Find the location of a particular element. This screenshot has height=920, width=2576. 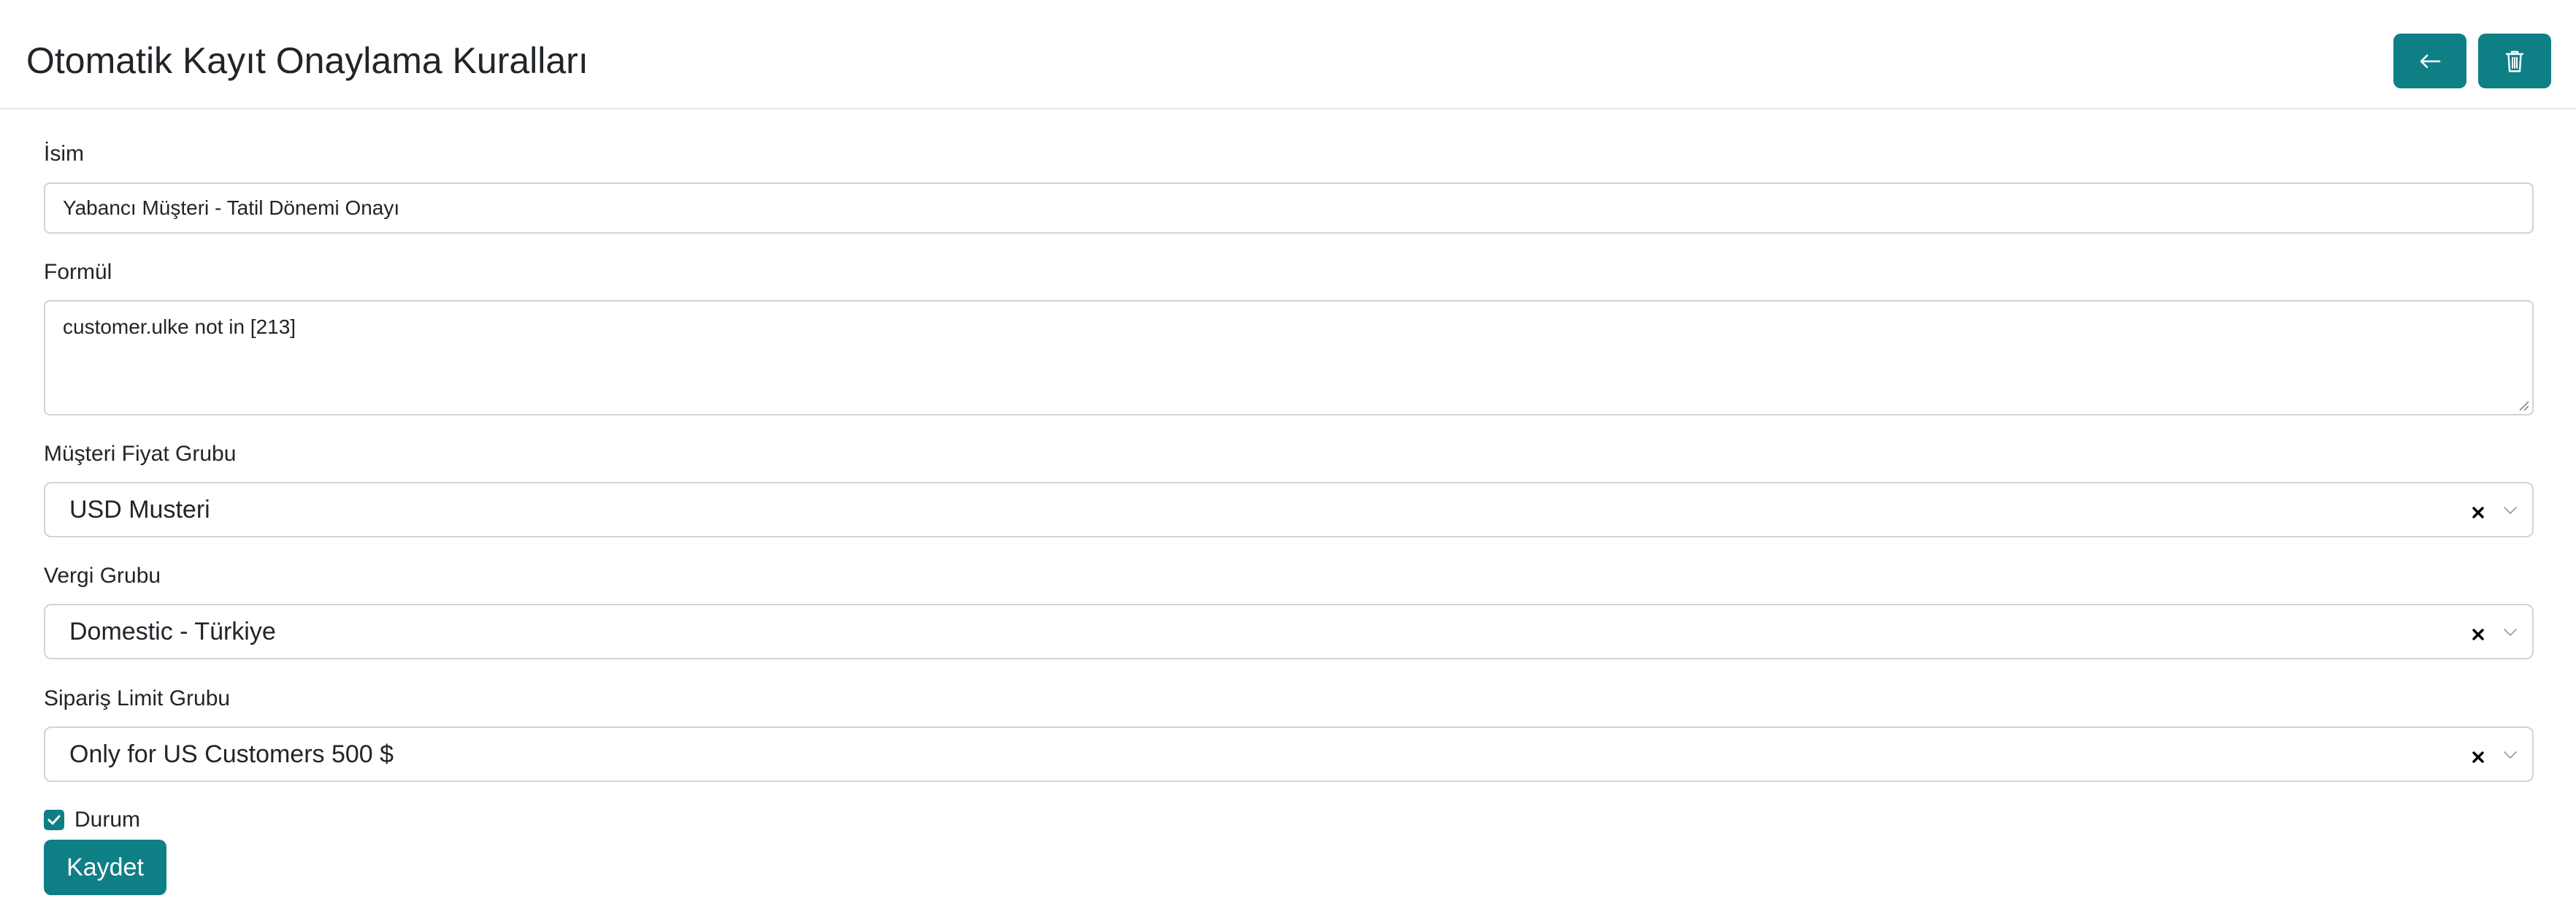

arrow-left-icon is located at coordinates (2430, 61).